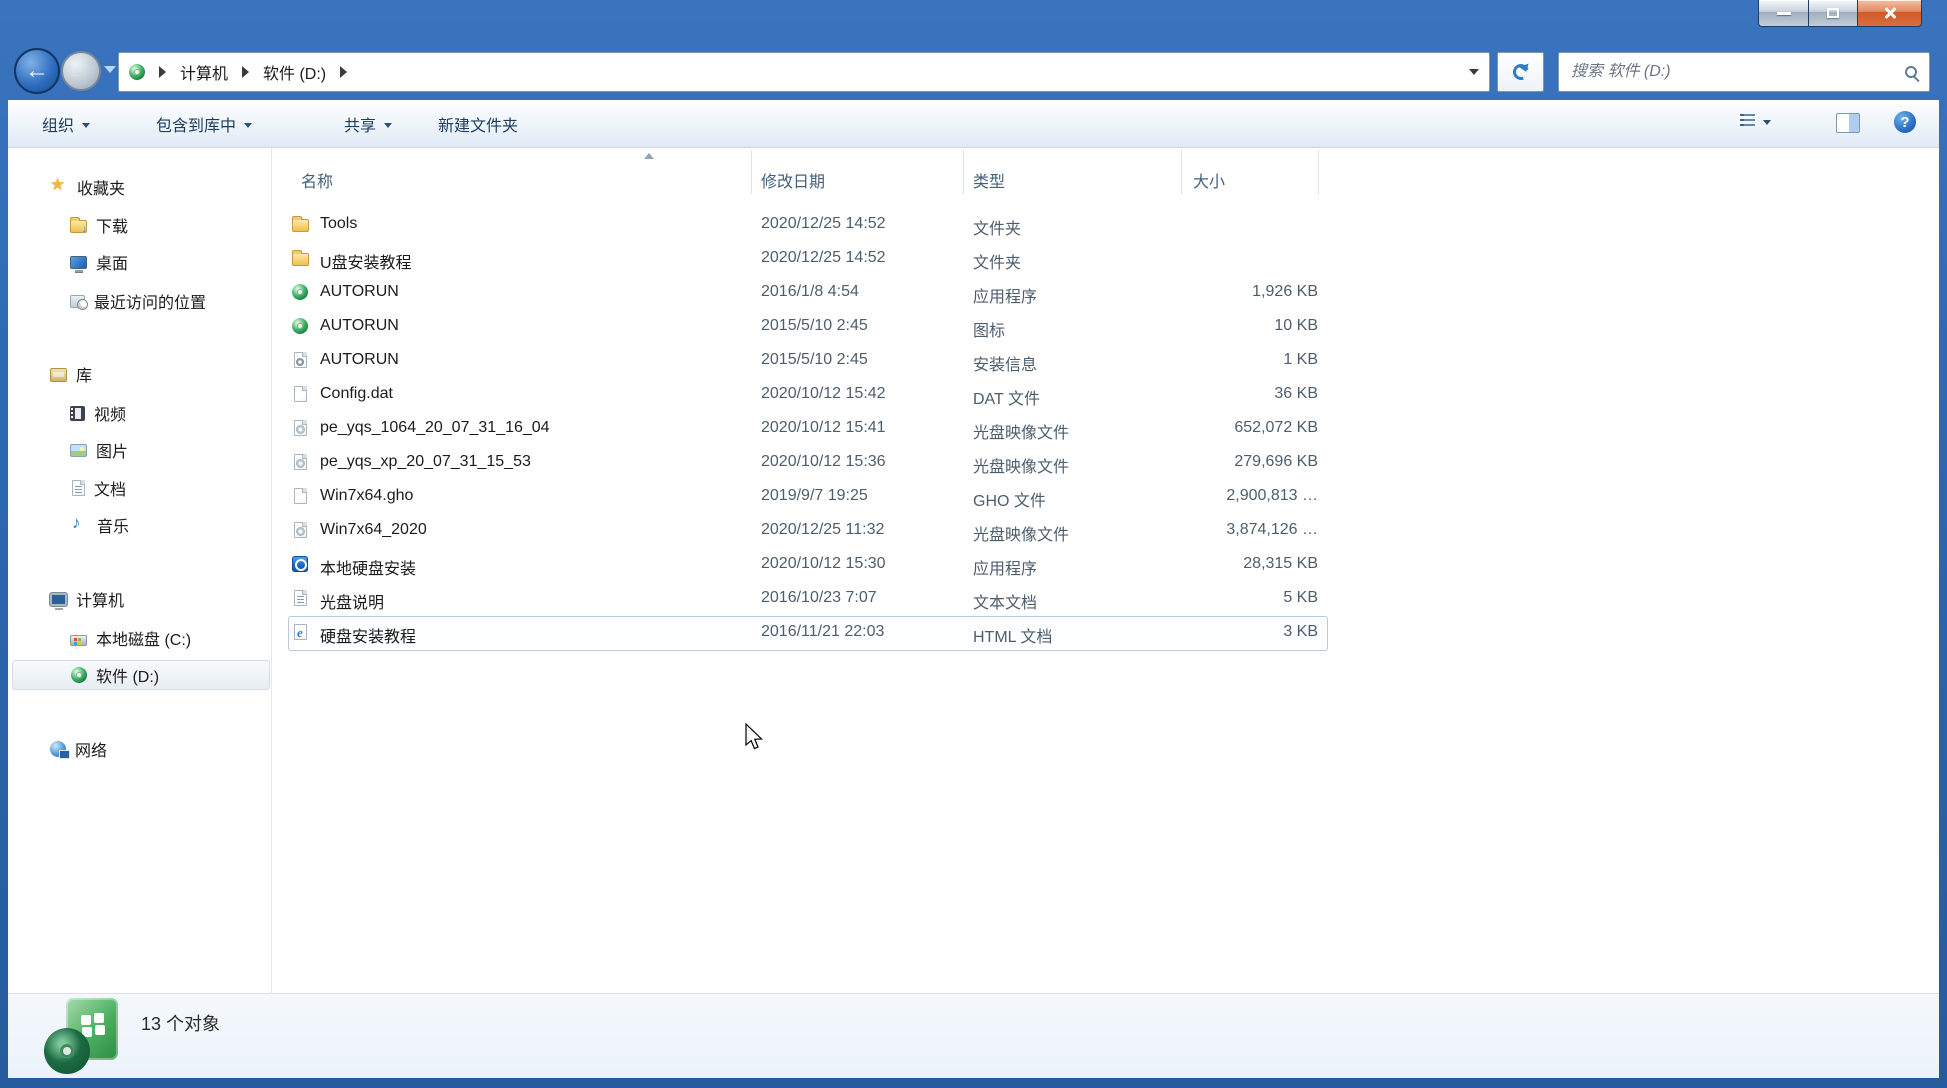 The width and height of the screenshot is (1947, 1088). I want to click on new-folder-button: 新建文件夹, so click(478, 124).